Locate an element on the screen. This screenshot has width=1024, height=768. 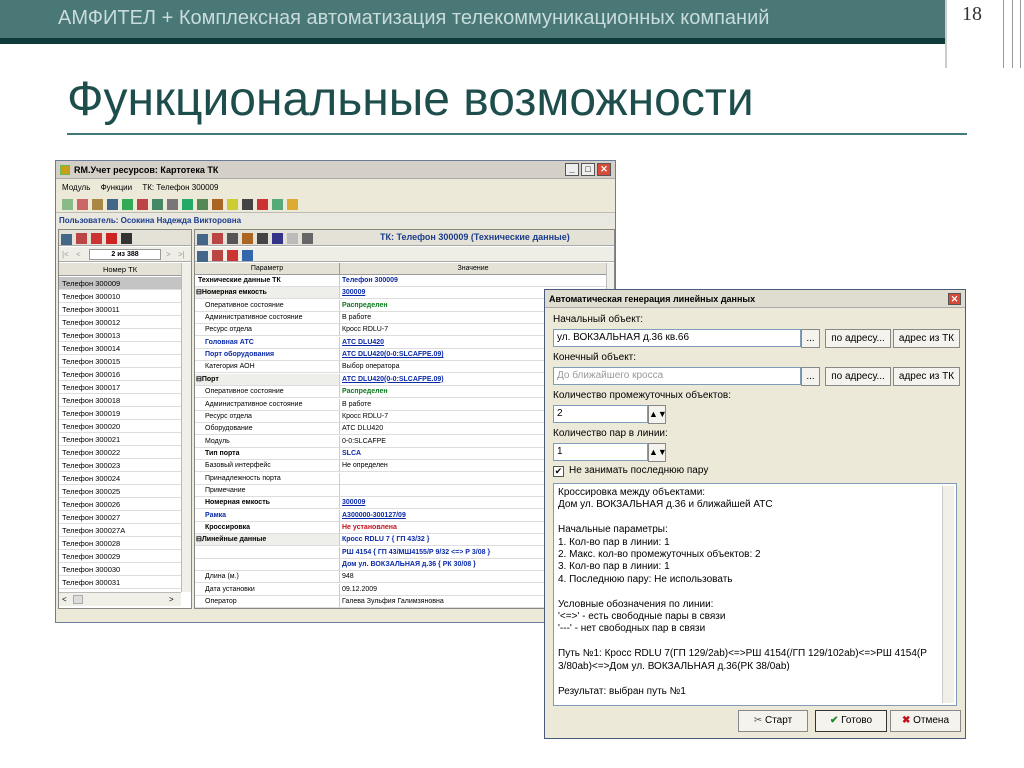
print-icon is located at coordinates (232, 239).